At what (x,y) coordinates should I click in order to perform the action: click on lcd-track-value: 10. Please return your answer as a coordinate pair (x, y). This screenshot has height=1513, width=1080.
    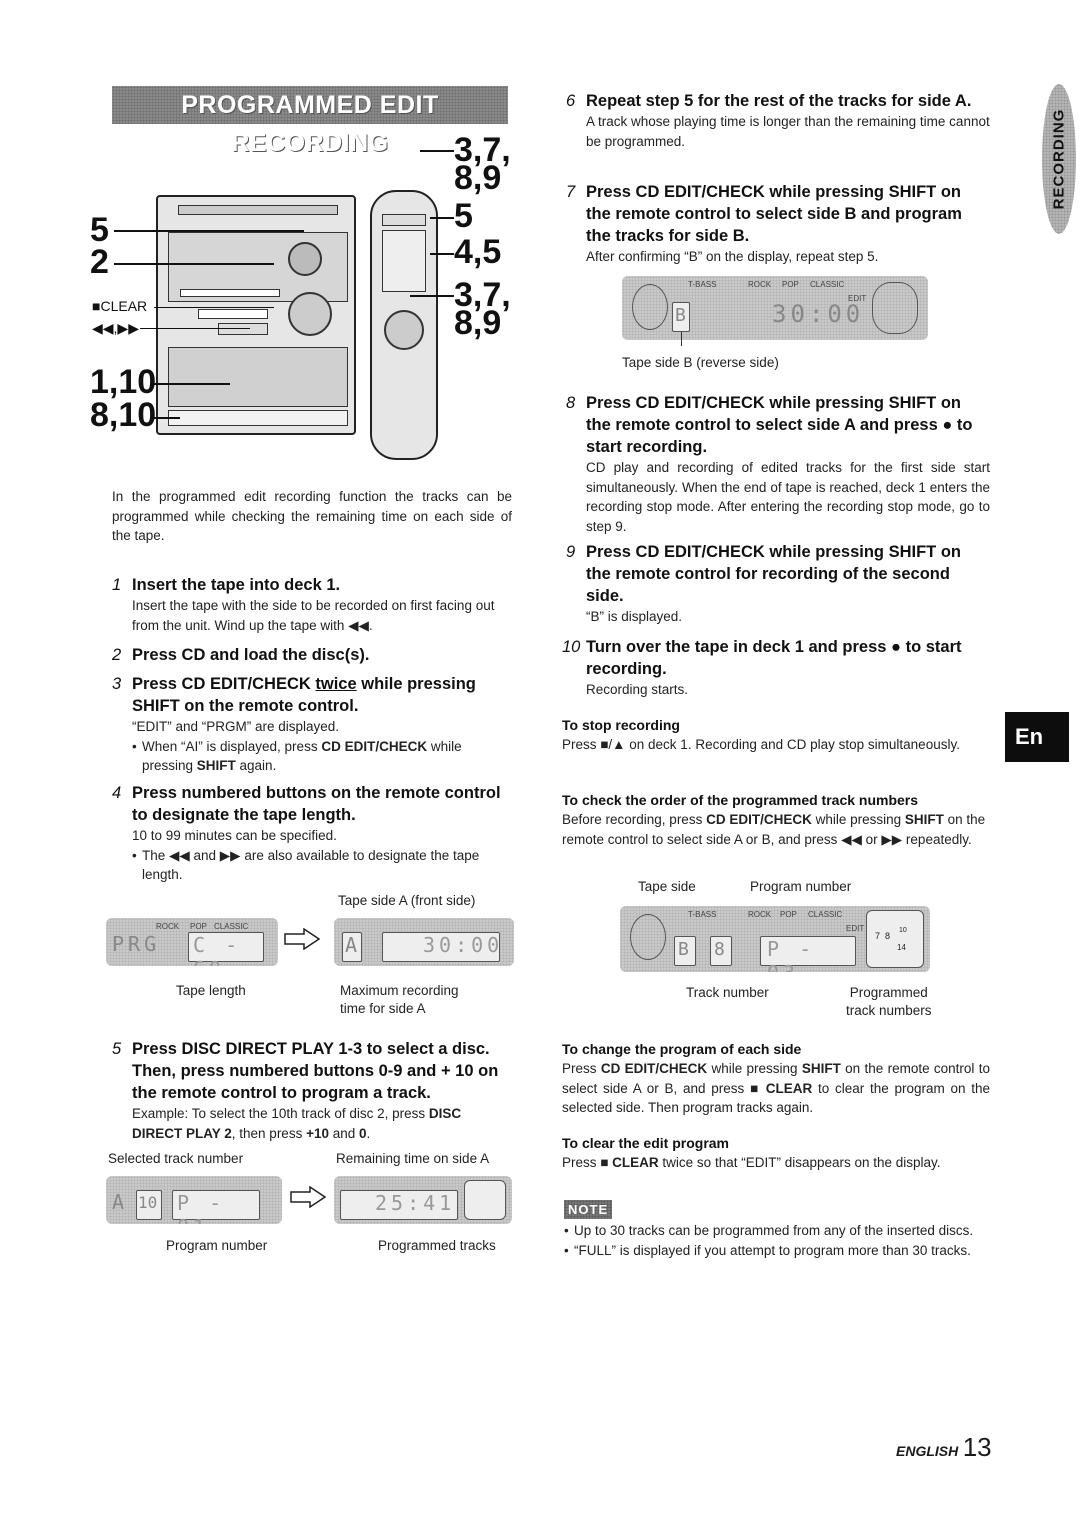
    Looking at the image, I should click on (148, 1202).